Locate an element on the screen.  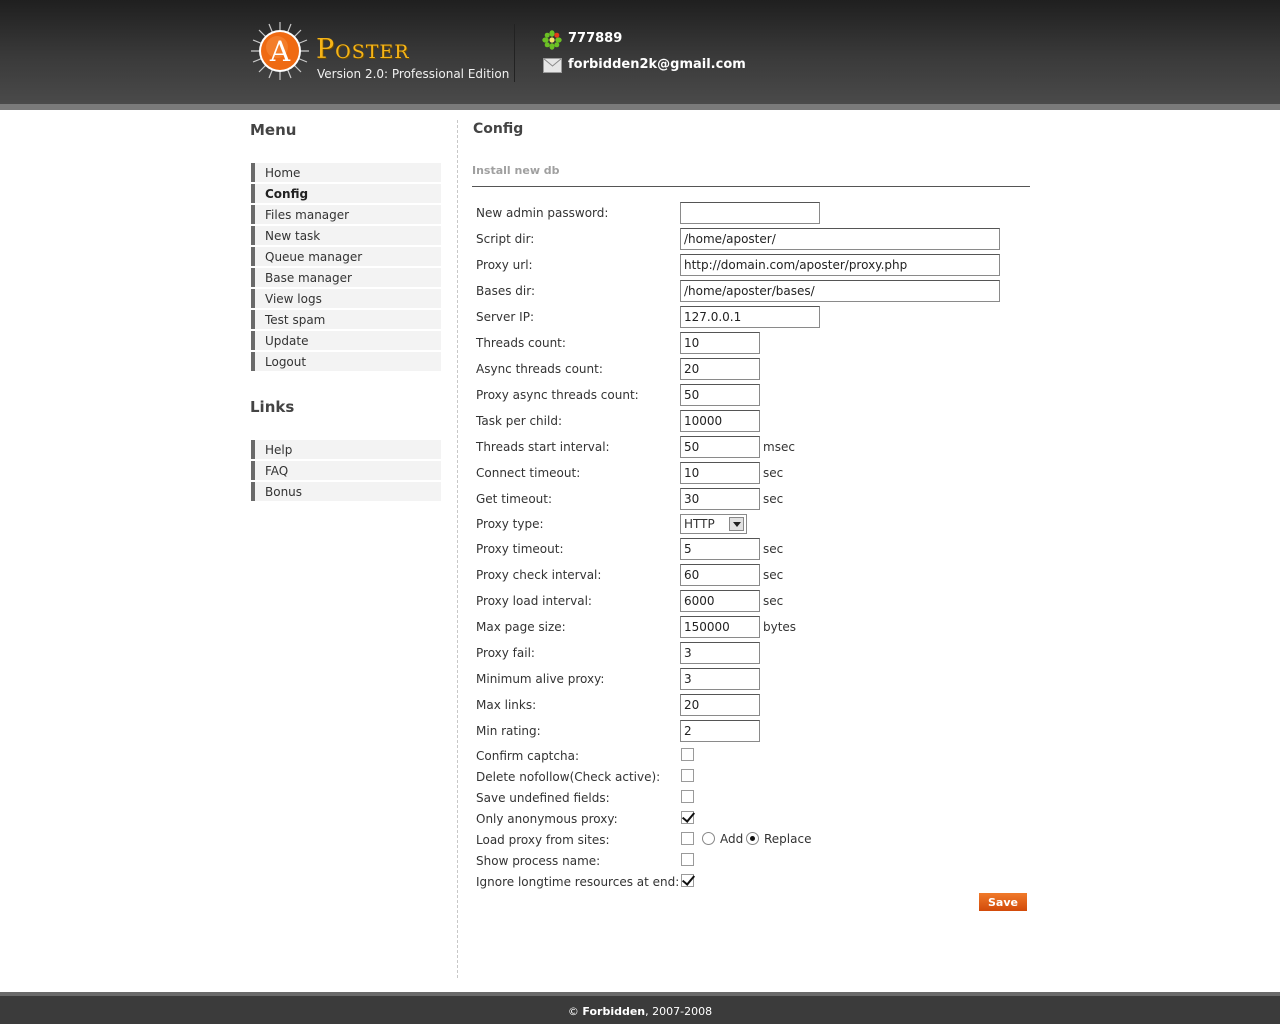
logo-title: Poster is located at coordinates (363, 49).